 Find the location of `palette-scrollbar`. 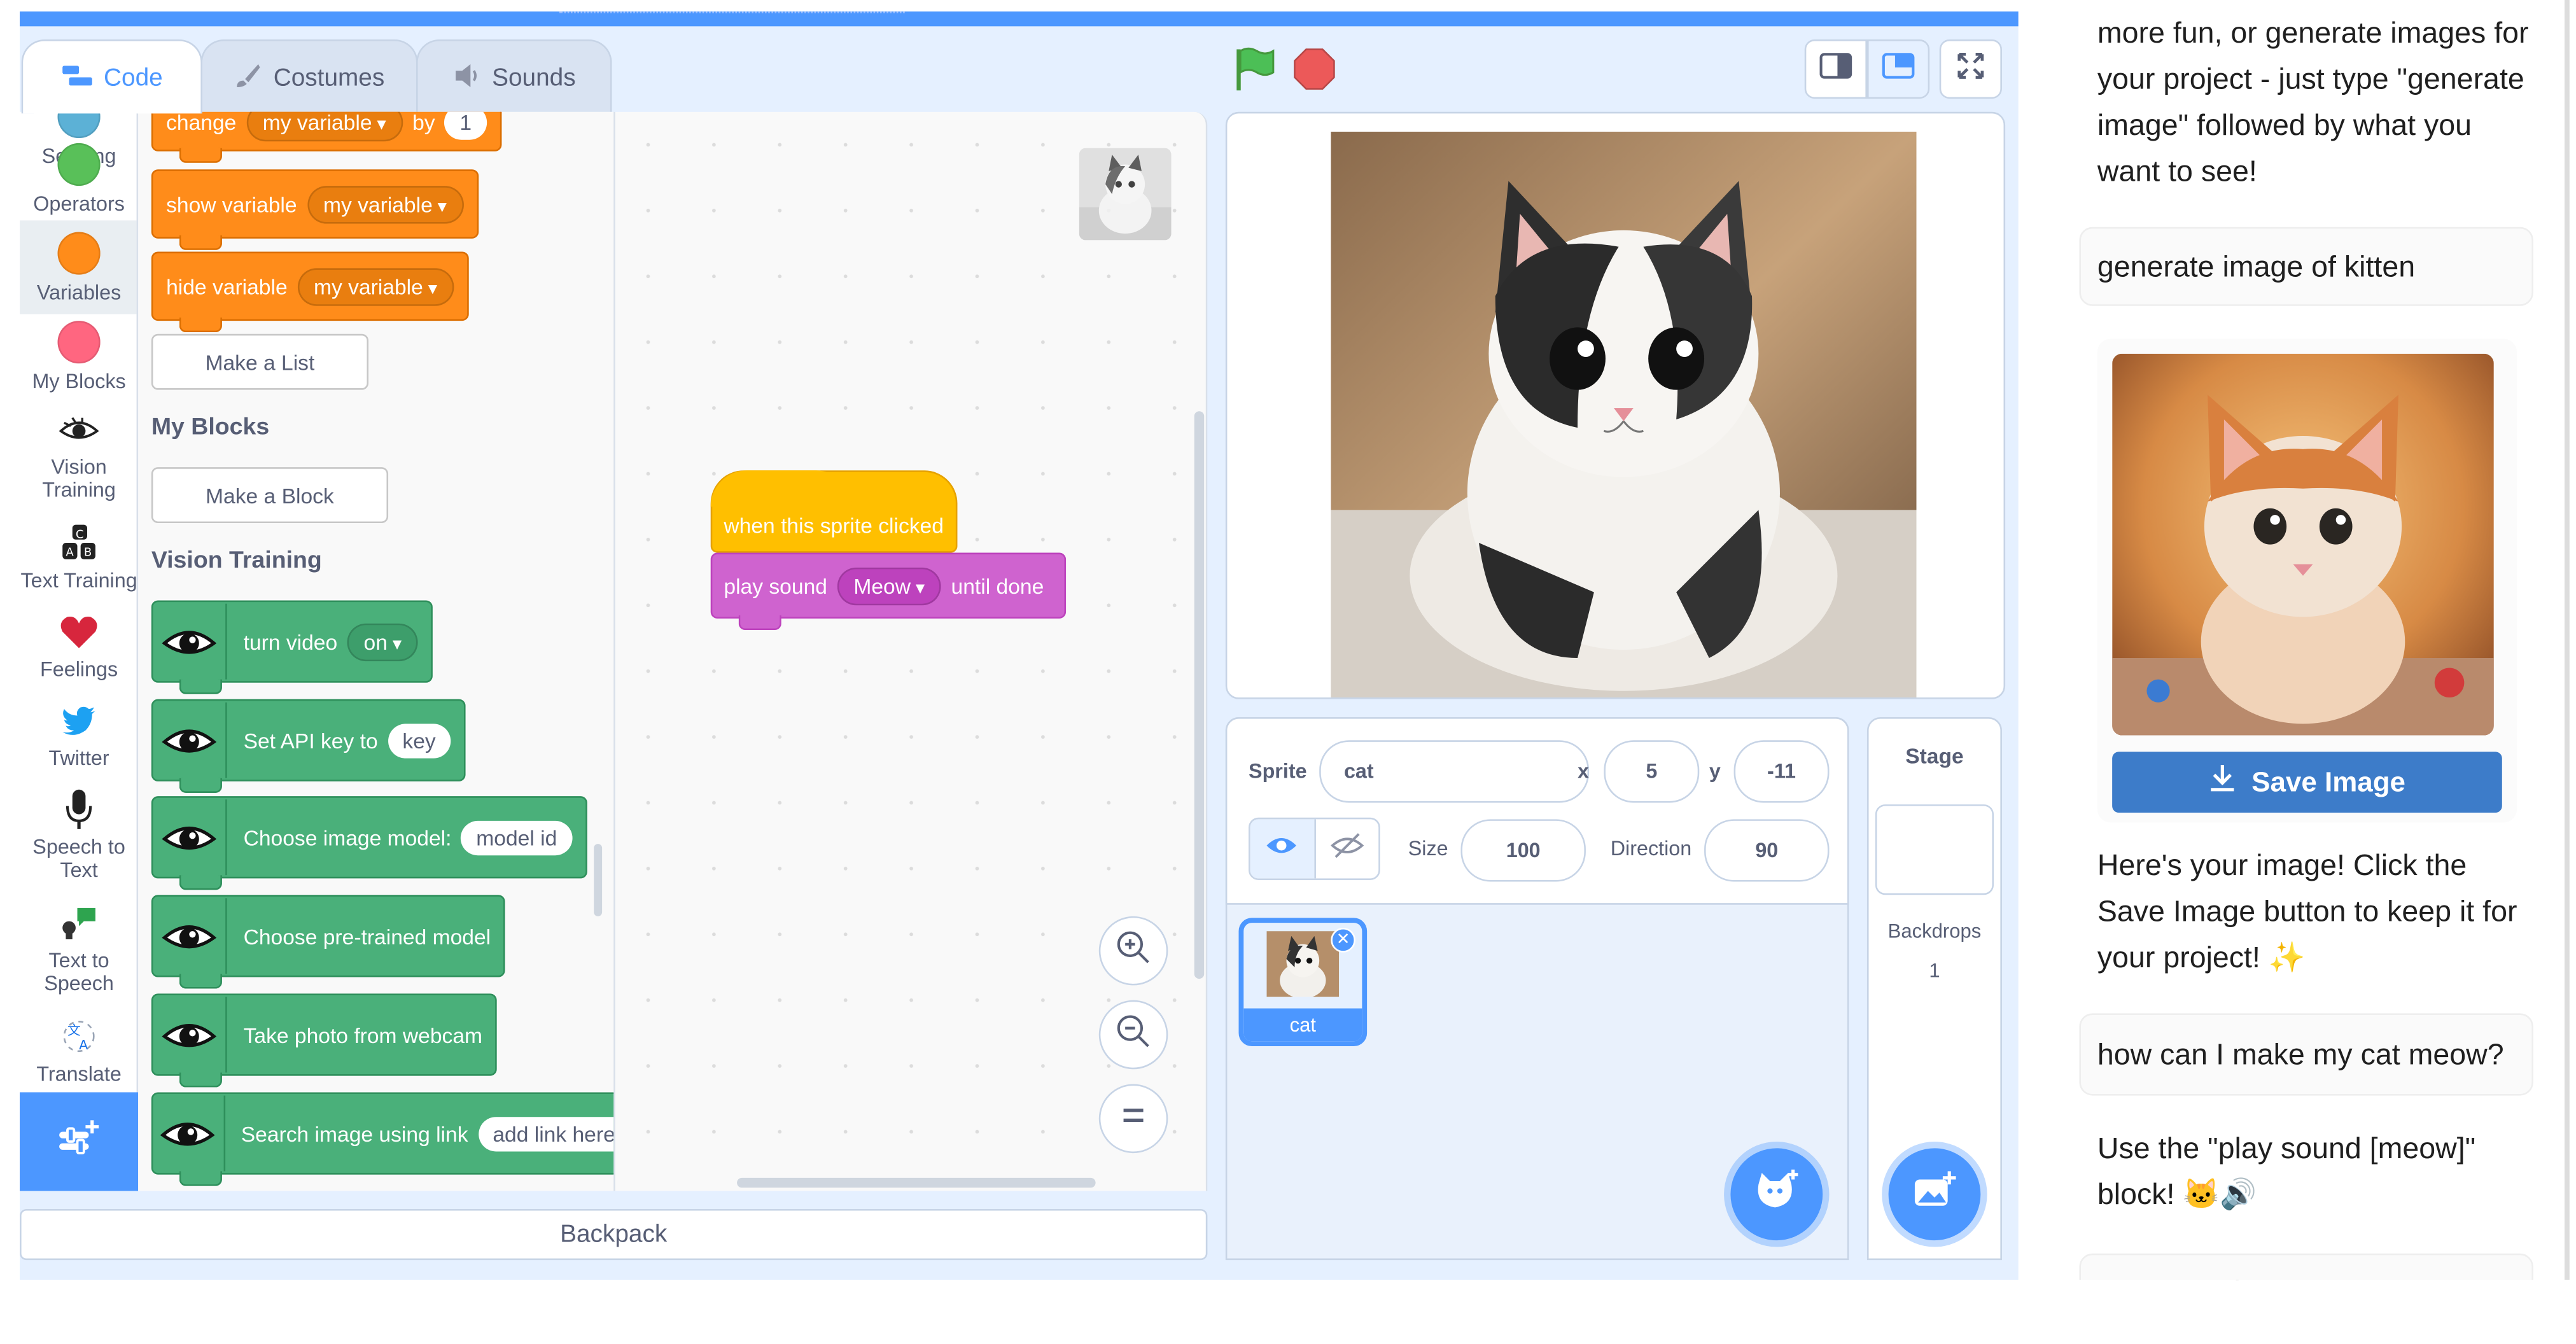

palette-scrollbar is located at coordinates (598, 880).